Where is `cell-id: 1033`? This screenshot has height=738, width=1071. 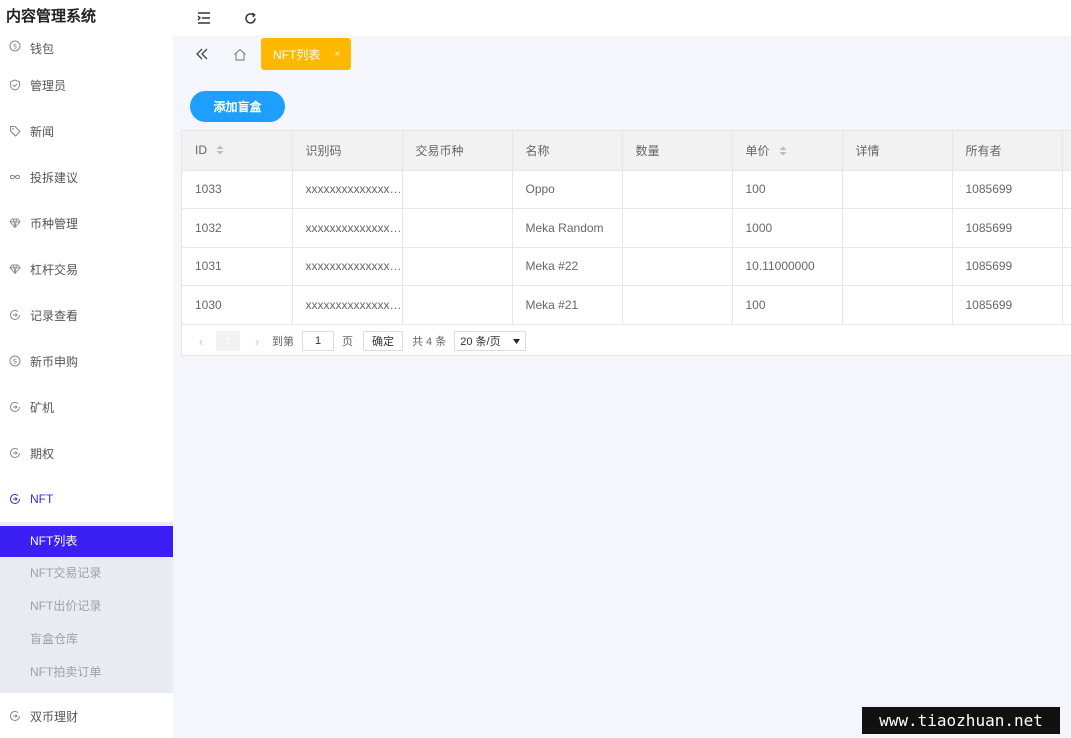 cell-id: 1033 is located at coordinates (237, 189).